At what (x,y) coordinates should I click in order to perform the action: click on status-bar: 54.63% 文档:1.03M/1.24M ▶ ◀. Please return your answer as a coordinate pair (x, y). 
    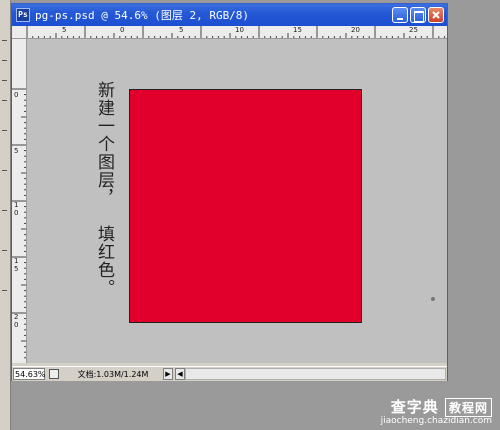
    Looking at the image, I should click on (229, 373).